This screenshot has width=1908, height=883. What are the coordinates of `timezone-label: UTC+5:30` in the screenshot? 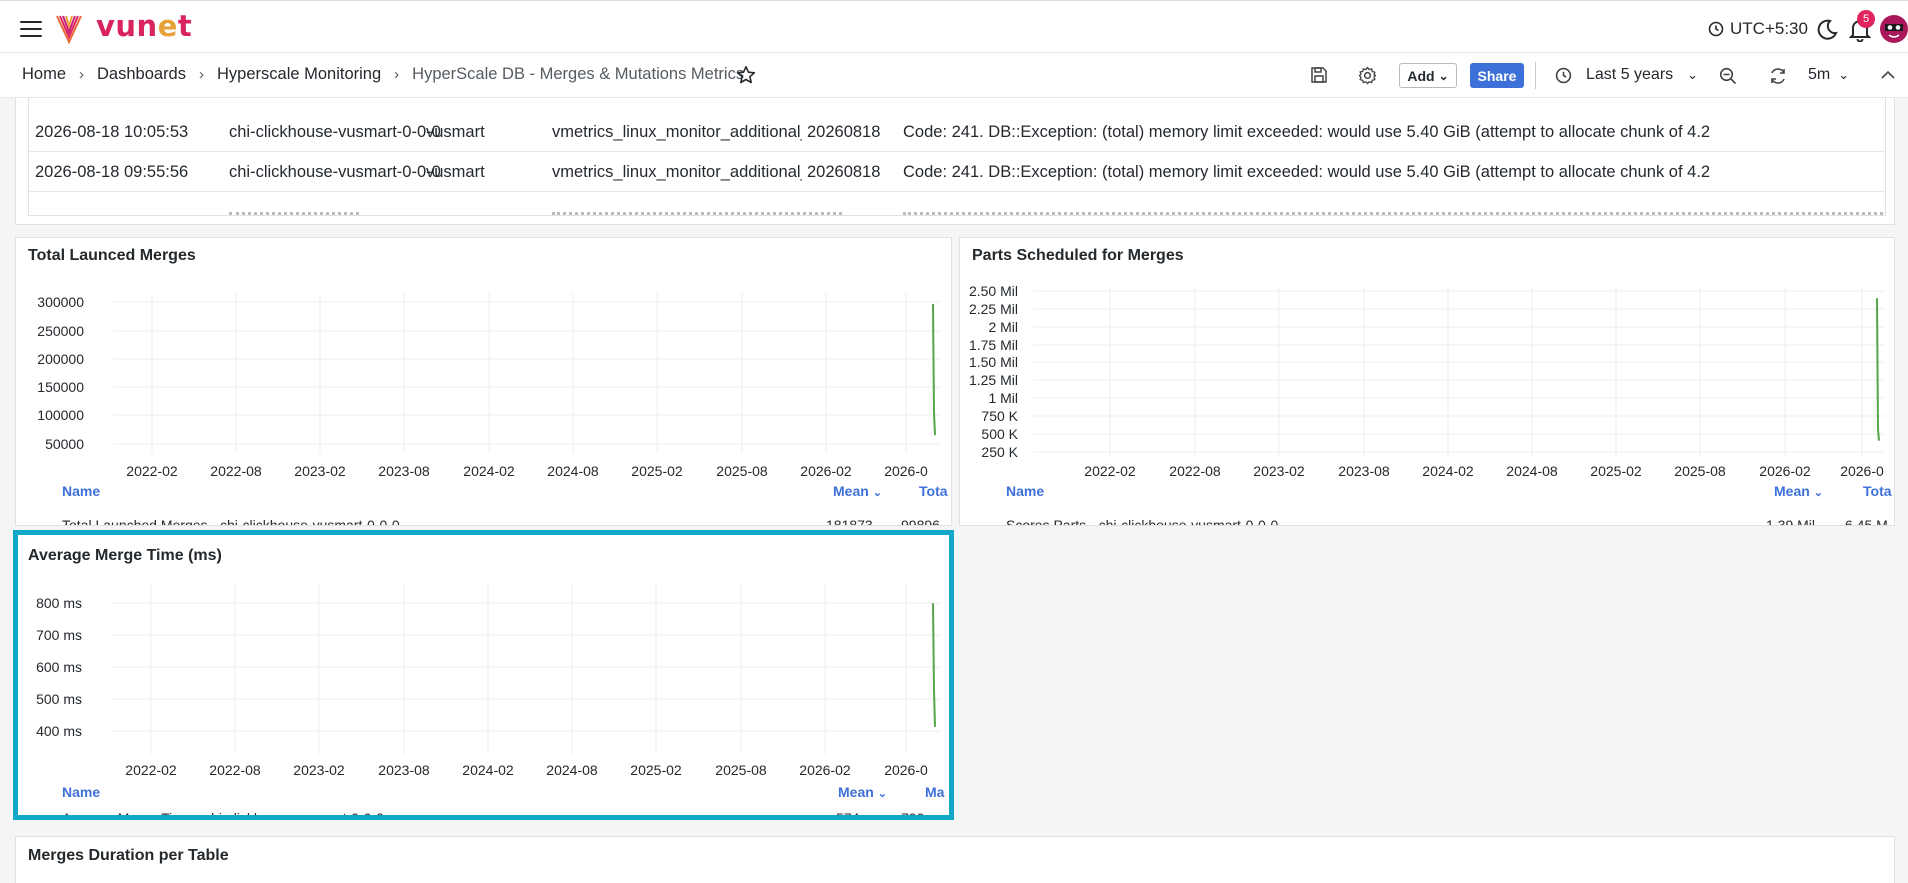 It's located at (1769, 28).